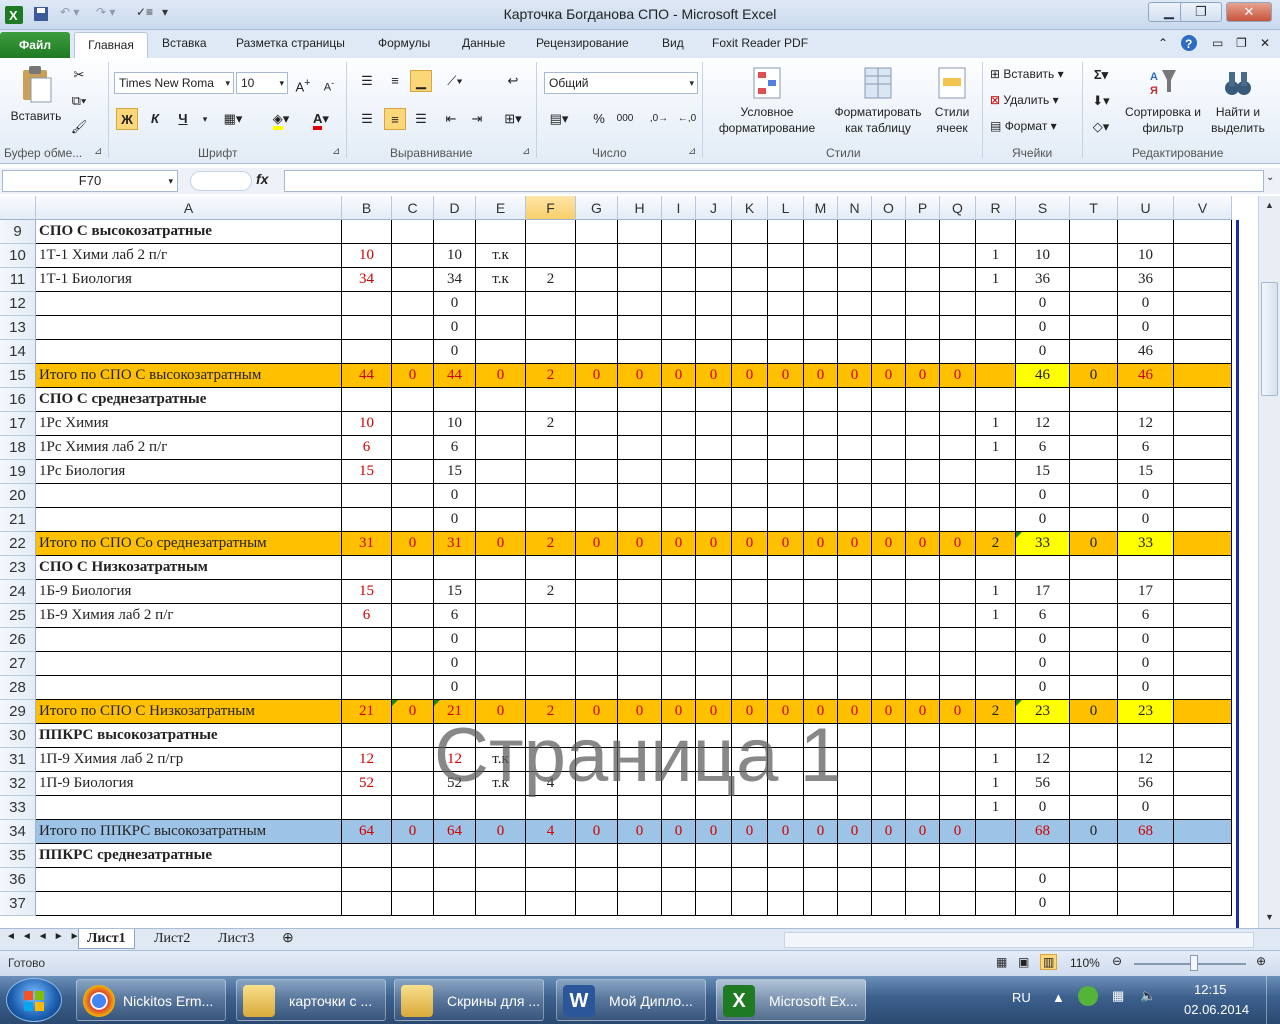 The height and width of the screenshot is (1026, 1280). Describe the element at coordinates (996, 280) in the screenshot. I see `cell-r11: 1` at that location.